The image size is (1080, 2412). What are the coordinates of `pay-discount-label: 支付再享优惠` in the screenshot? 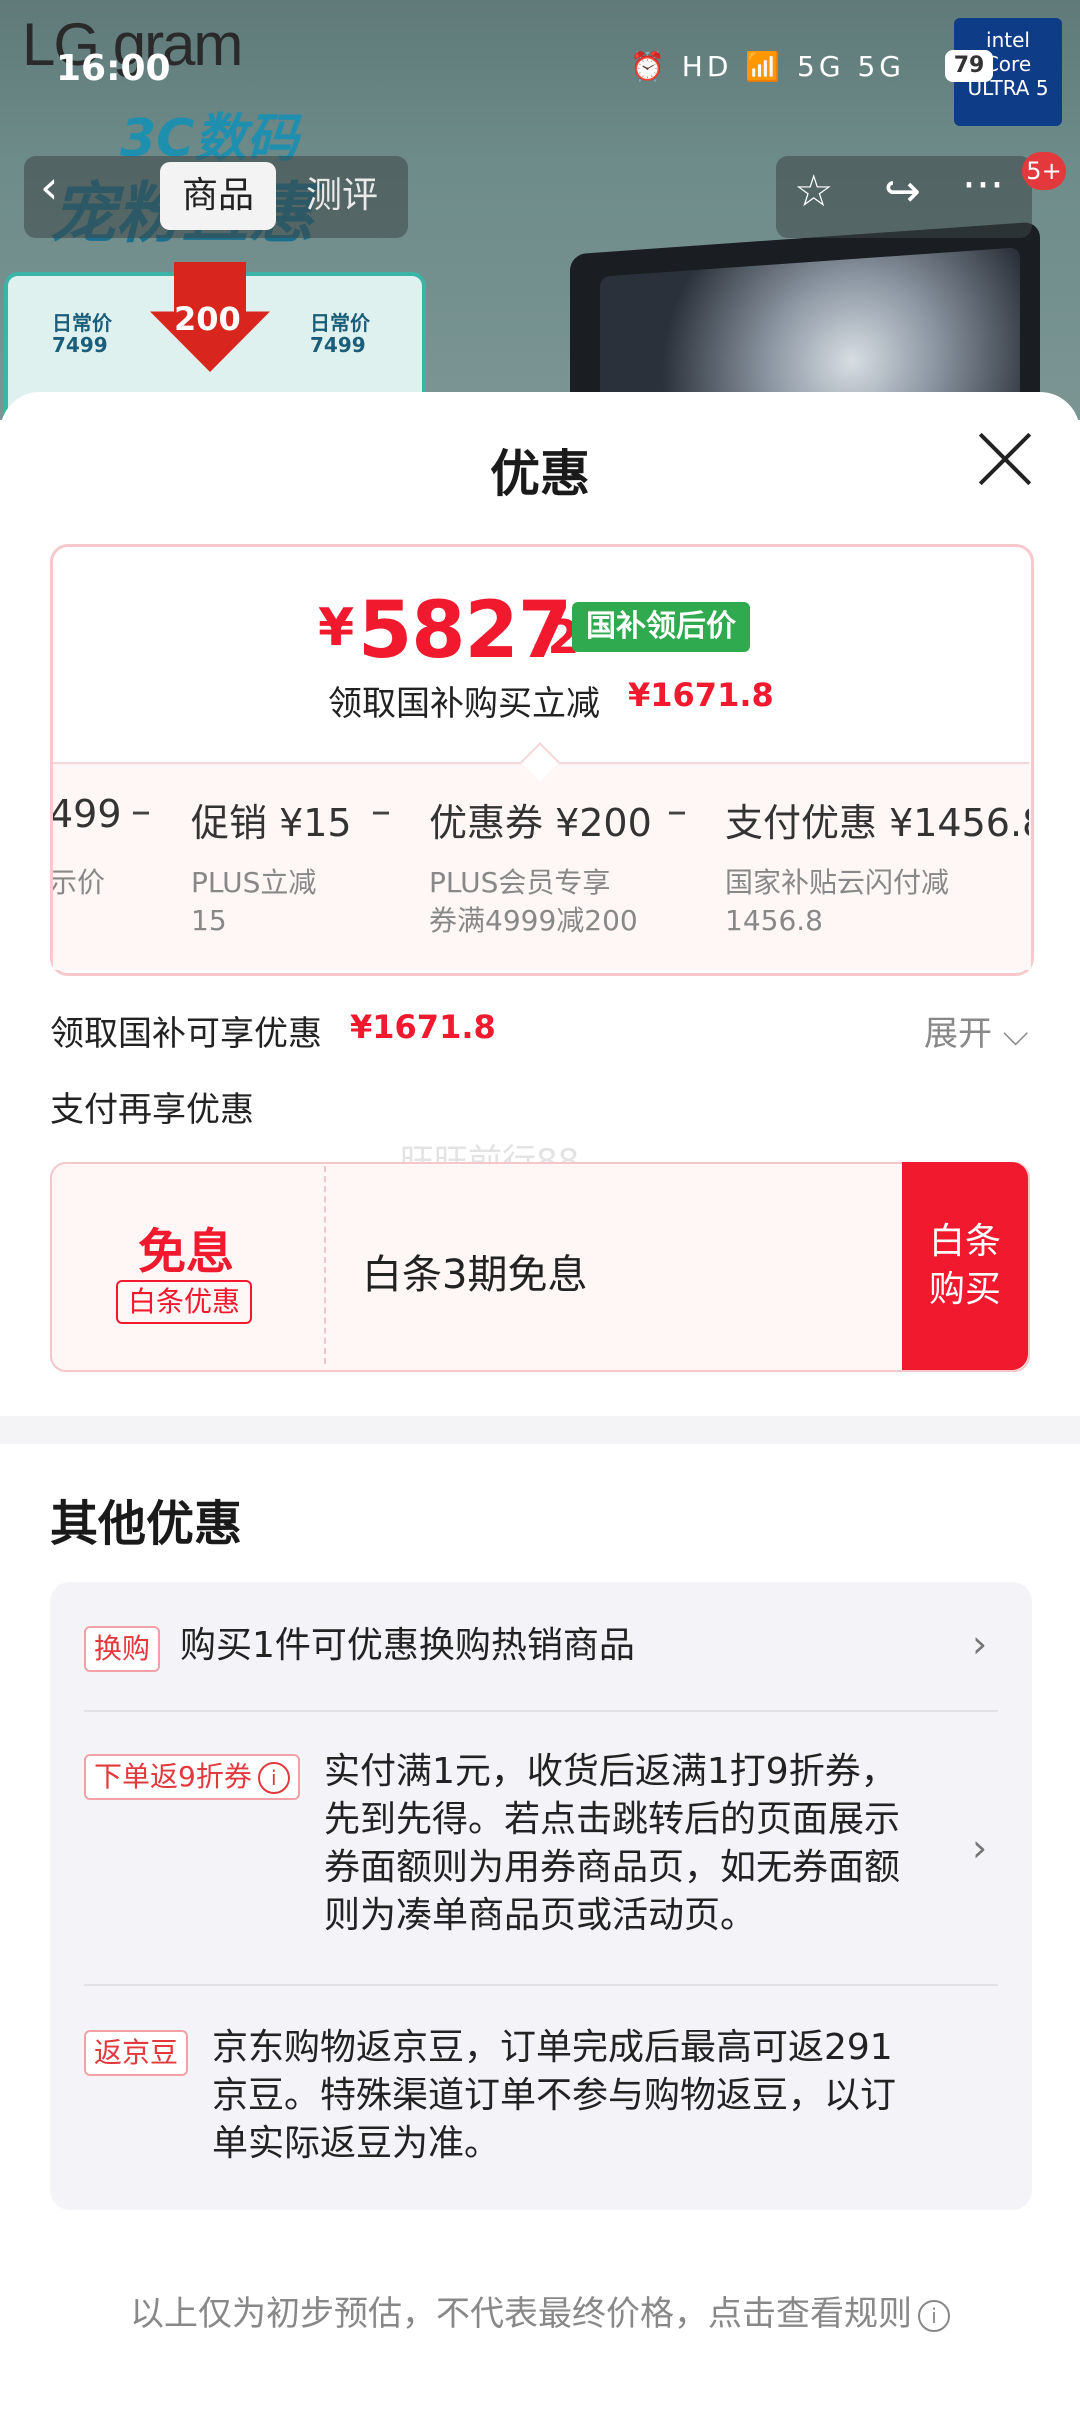 It's located at (152, 1110).